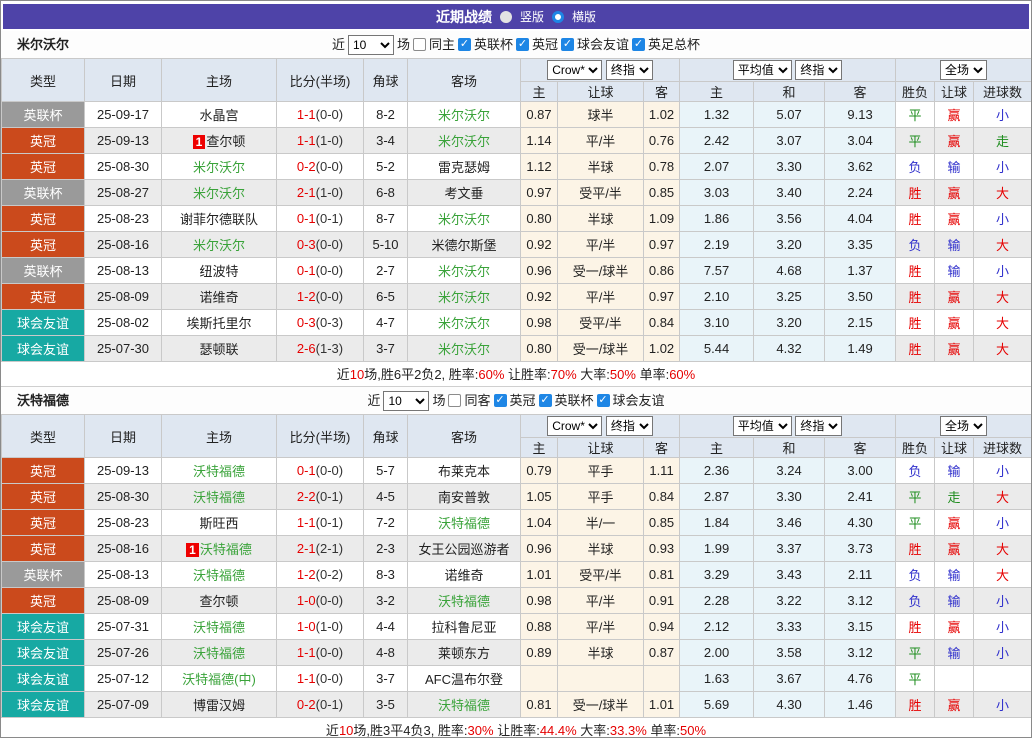 Image resolution: width=1032 pixels, height=738 pixels. I want to click on away-team-name: 米尔沃尔, so click(463, 349).